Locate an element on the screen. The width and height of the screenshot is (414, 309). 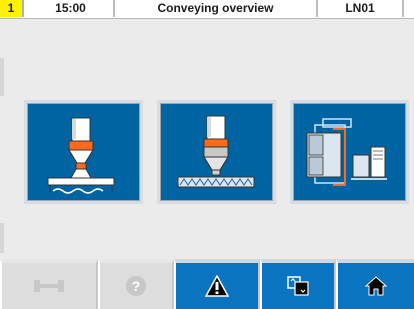
station-number: 1 is located at coordinates (12, 8).